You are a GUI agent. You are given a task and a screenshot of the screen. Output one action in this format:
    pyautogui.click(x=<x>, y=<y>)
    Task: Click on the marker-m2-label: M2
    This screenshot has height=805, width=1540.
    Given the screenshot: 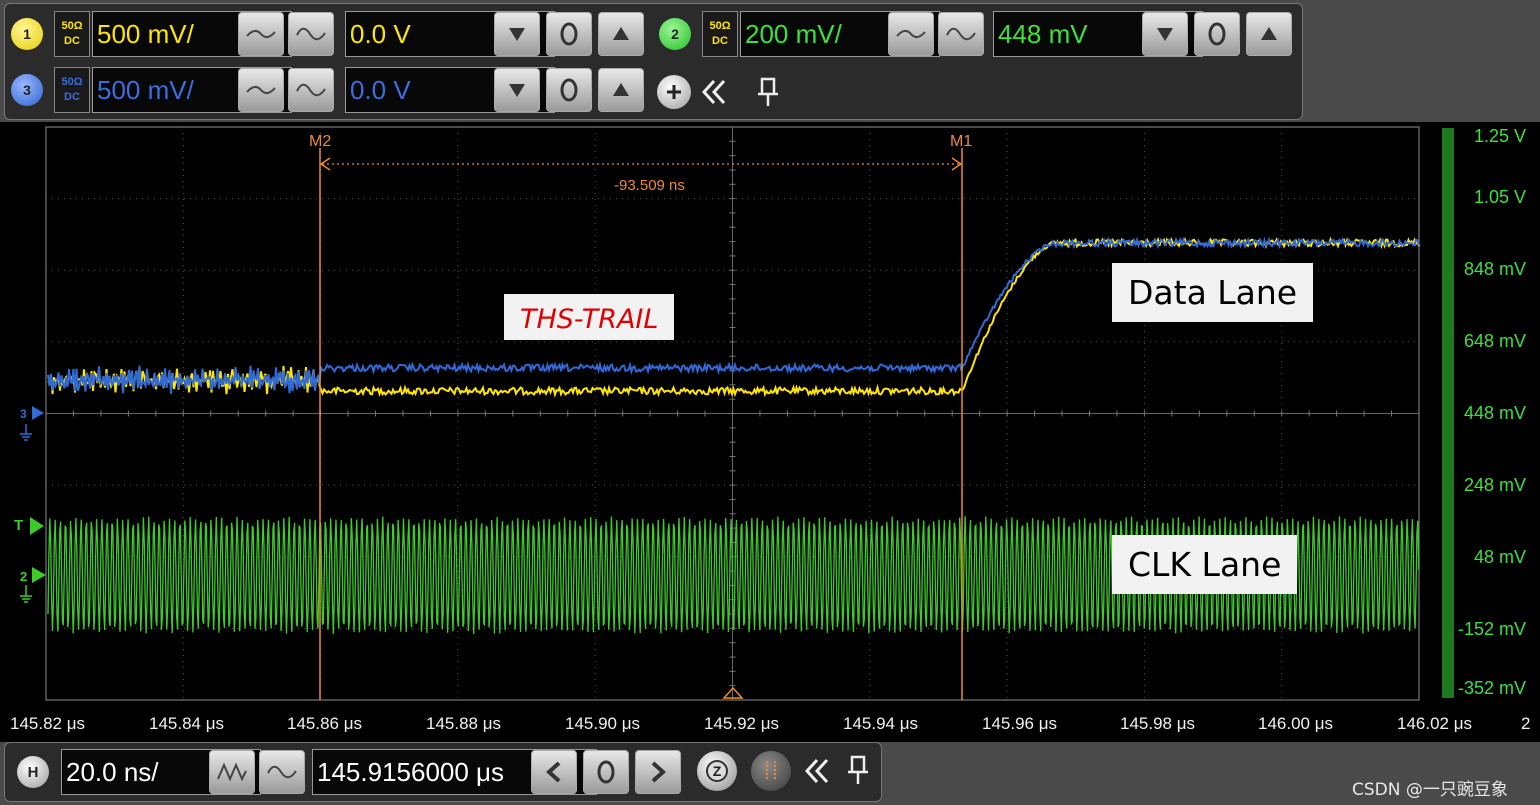 What is the action you would take?
    pyautogui.click(x=320, y=142)
    